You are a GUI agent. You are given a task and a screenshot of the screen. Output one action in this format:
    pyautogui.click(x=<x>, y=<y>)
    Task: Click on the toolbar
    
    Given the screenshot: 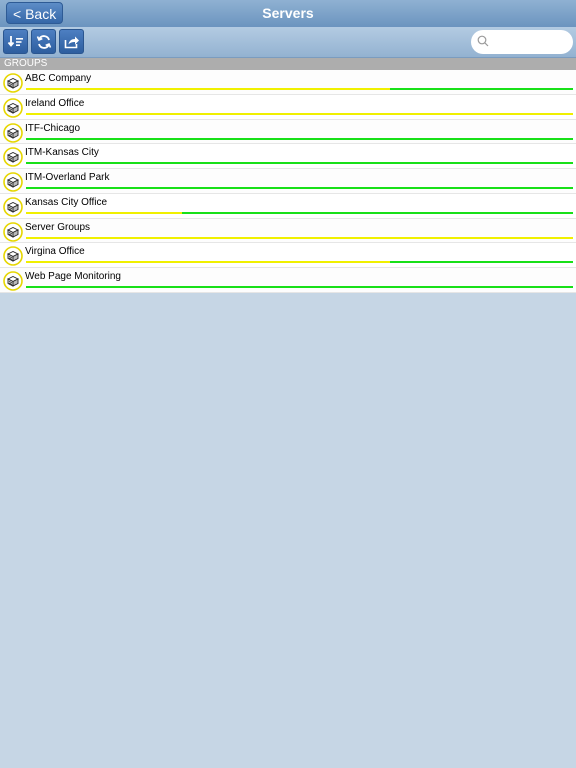 What is the action you would take?
    pyautogui.click(x=288, y=42)
    